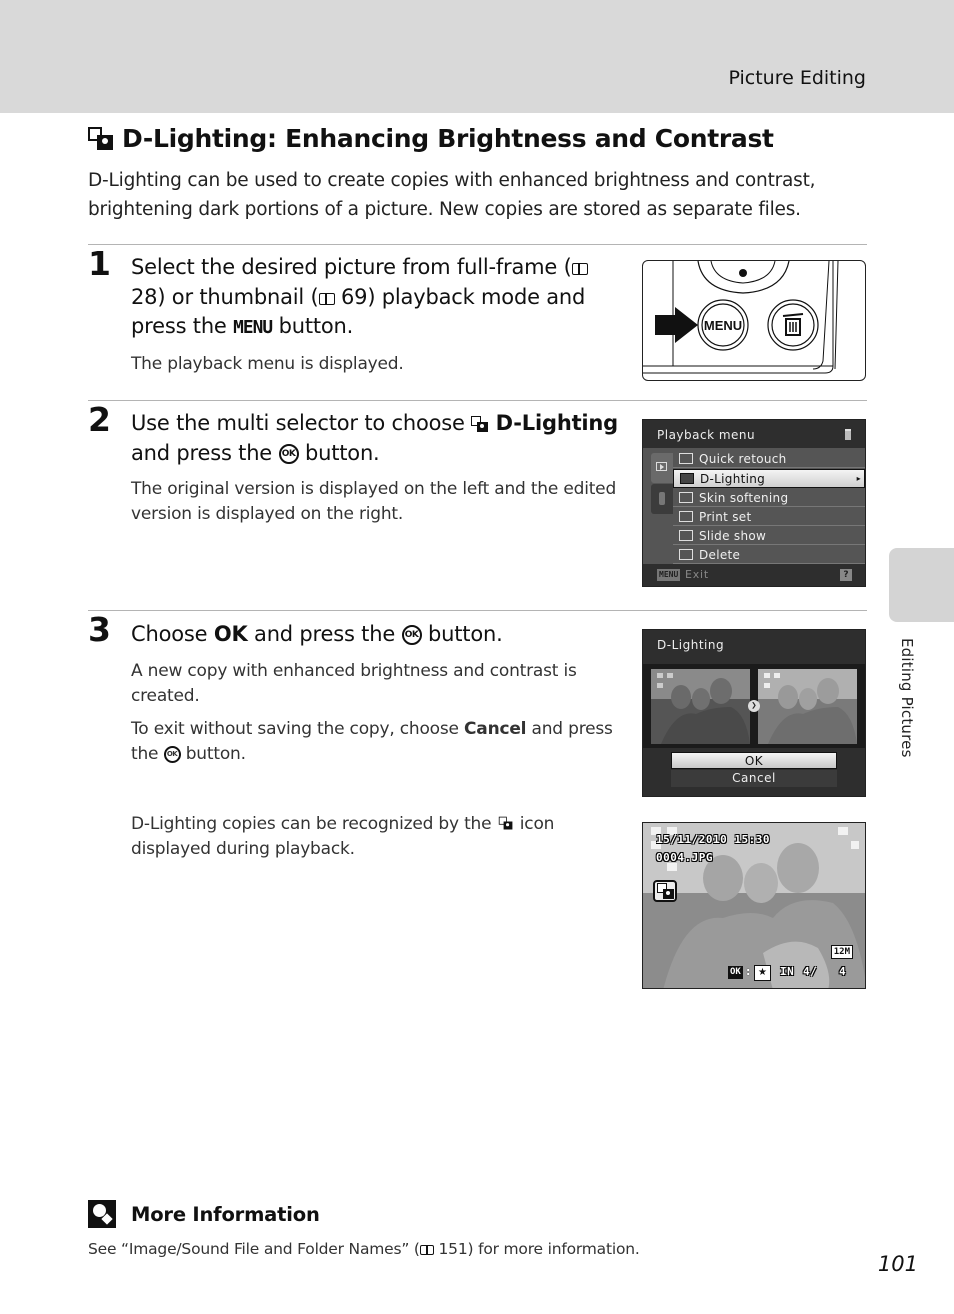 The height and width of the screenshot is (1314, 954). What do you see at coordinates (553, 1249) in the screenshot?
I see `text: ) for more information.` at bounding box center [553, 1249].